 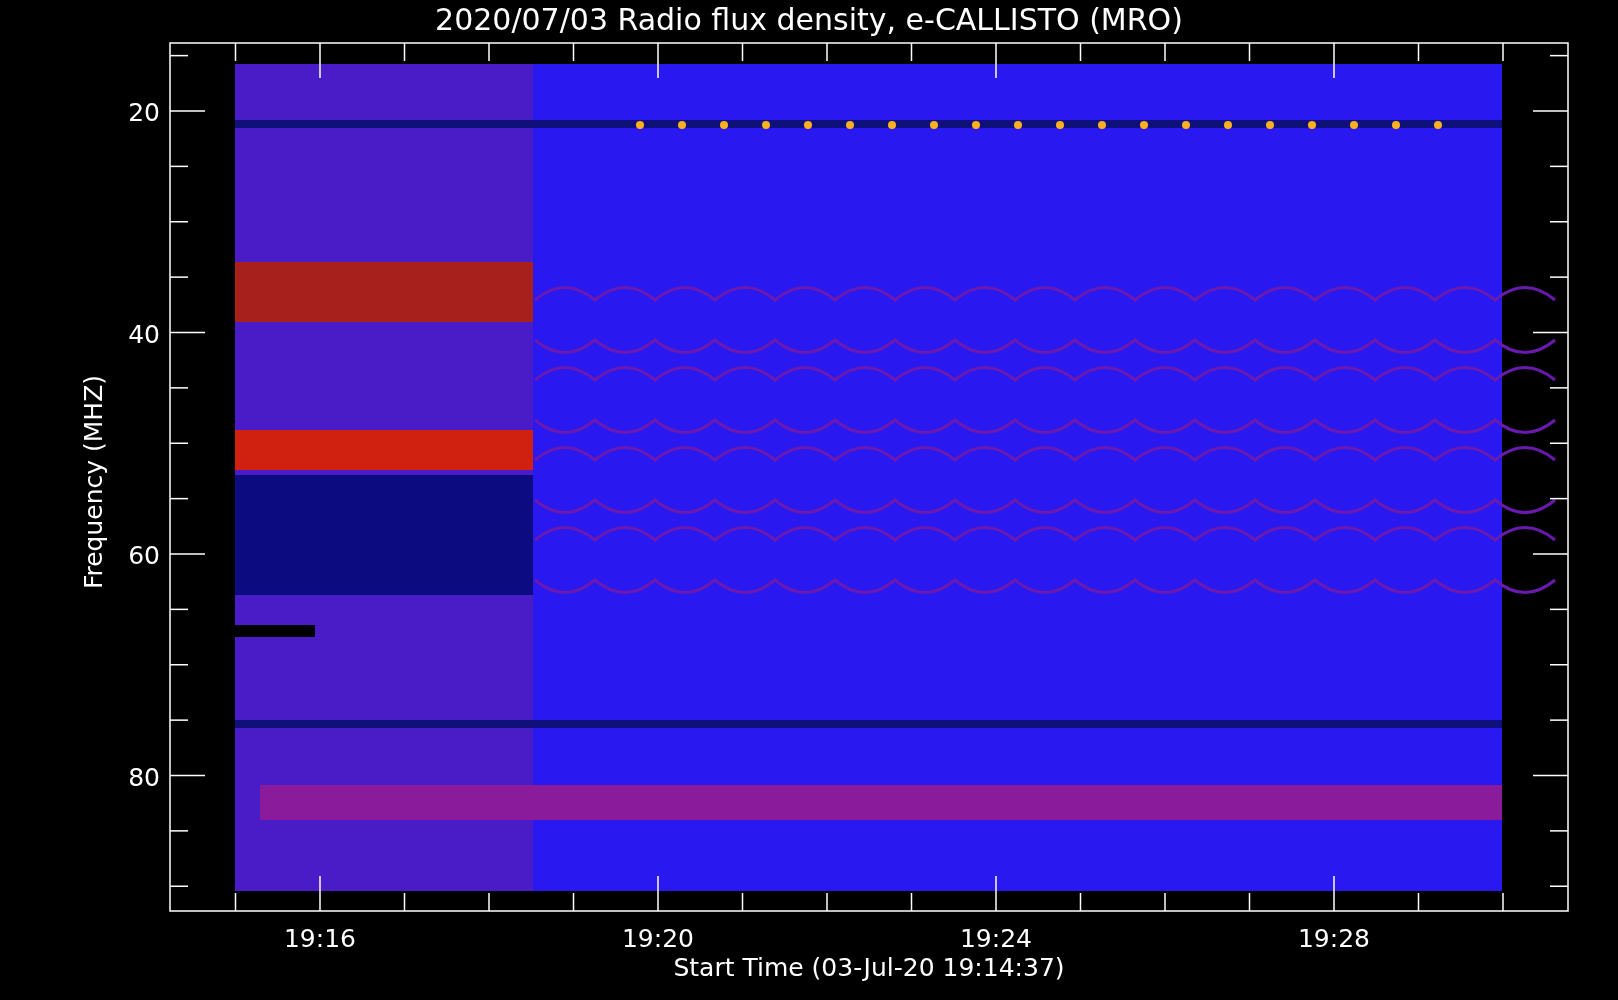 What do you see at coordinates (144, 112) in the screenshot?
I see `tick-label: 20` at bounding box center [144, 112].